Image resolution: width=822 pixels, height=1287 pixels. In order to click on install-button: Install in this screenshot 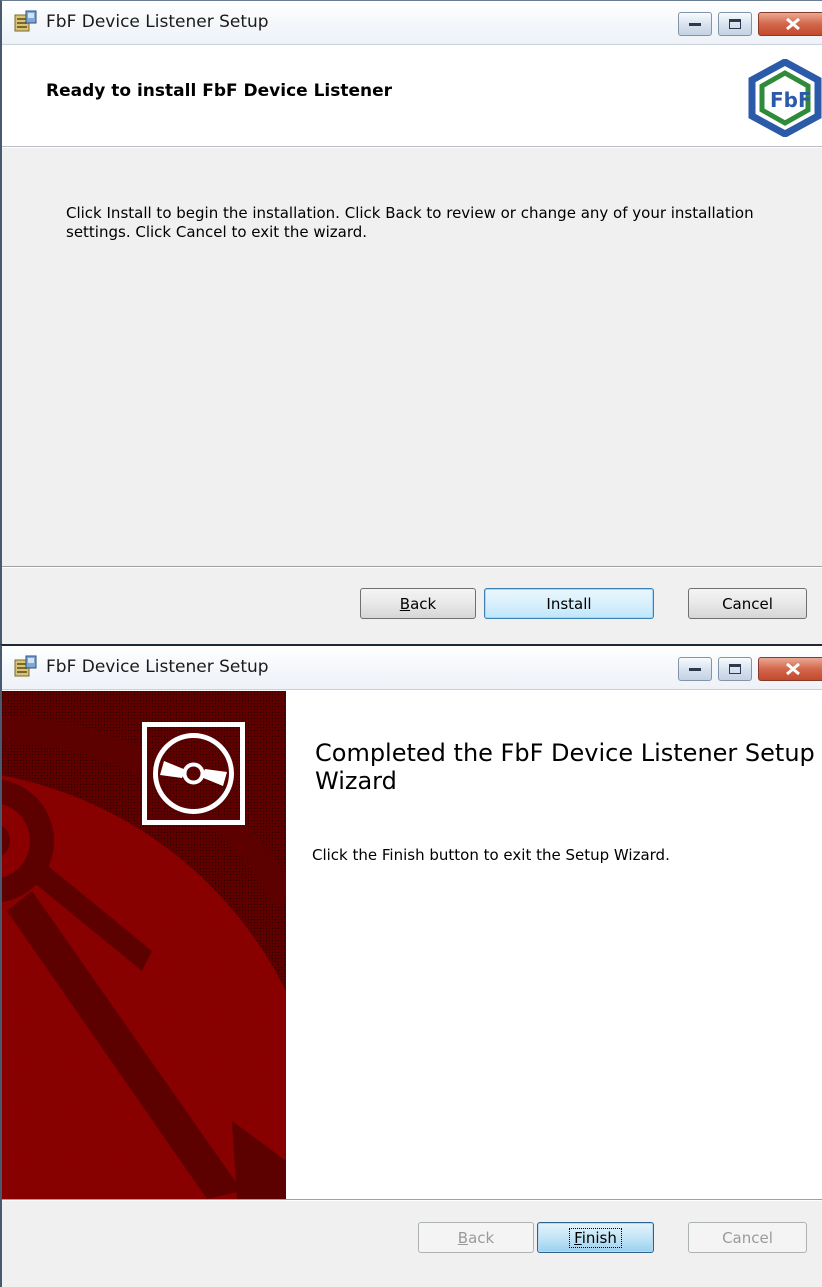, I will do `click(569, 603)`.